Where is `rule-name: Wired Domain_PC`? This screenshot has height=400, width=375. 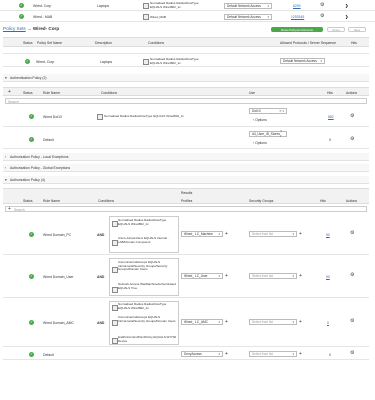 rule-name: Wired Domain_PC is located at coordinates (57, 235).